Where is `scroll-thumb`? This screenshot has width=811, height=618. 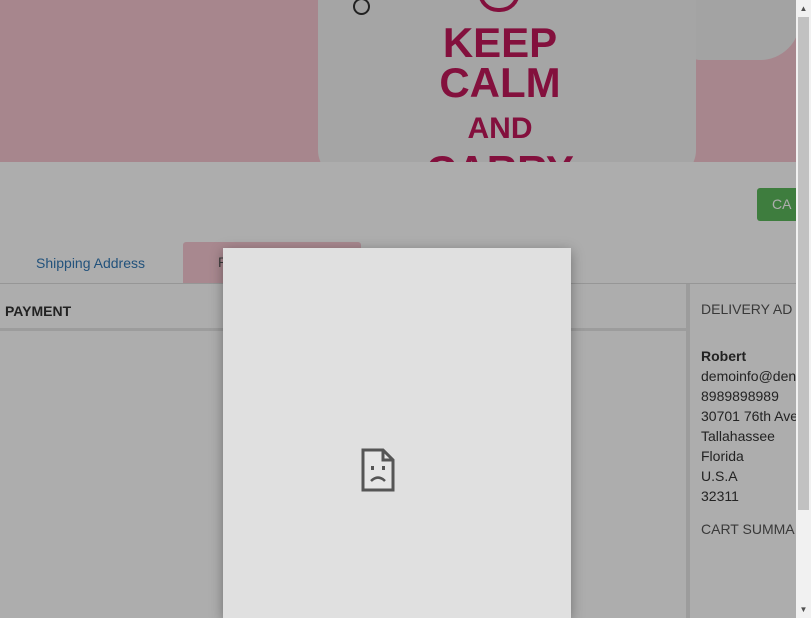
scroll-thumb is located at coordinates (803, 263).